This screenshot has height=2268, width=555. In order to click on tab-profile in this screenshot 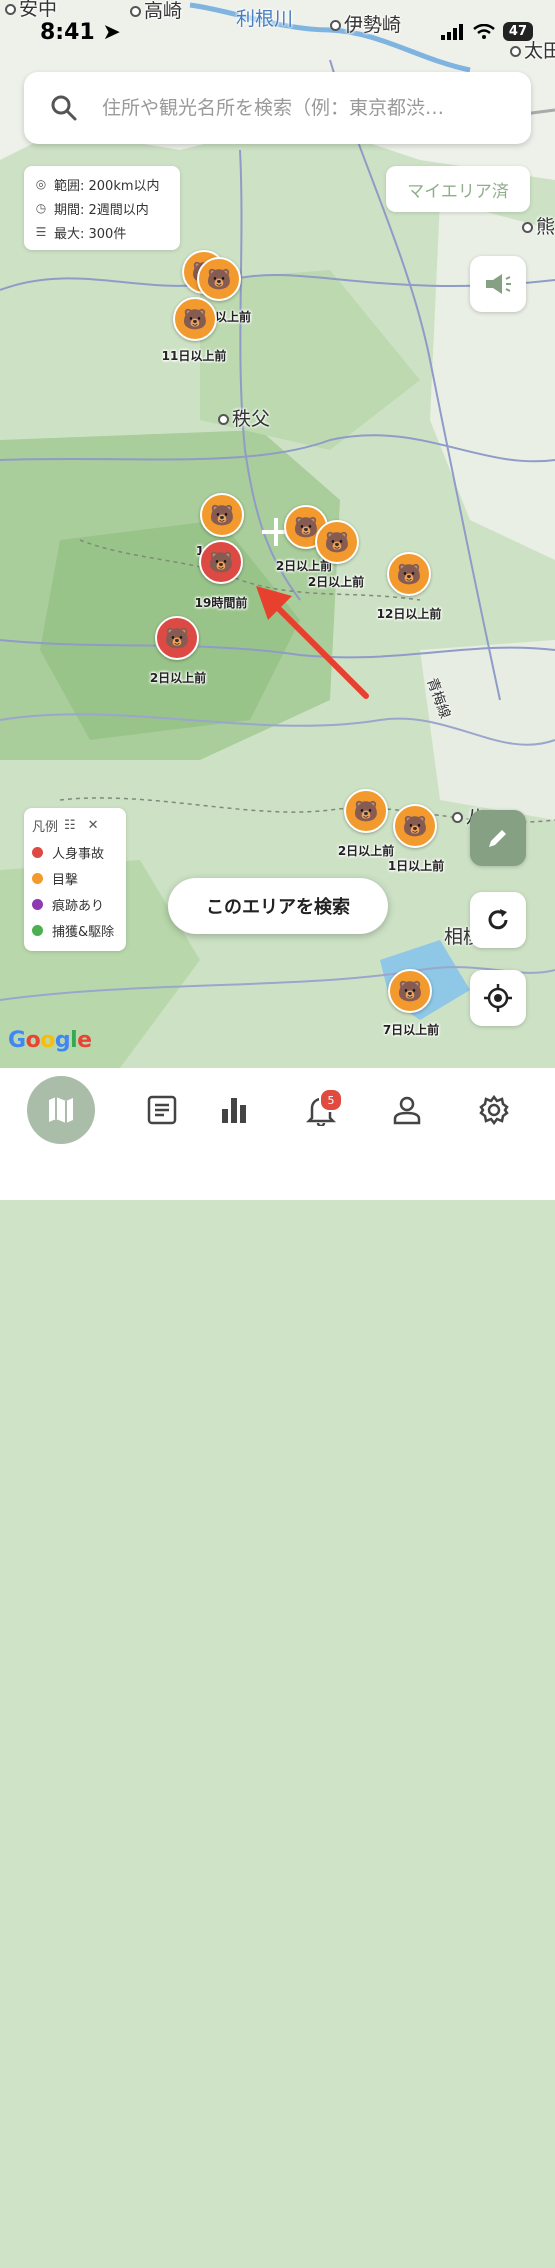, I will do `click(407, 1110)`.